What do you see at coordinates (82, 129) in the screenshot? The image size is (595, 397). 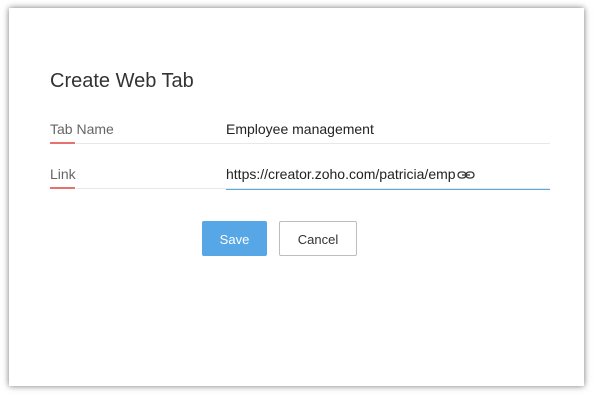 I see `tab-name-label: Tab Name` at bounding box center [82, 129].